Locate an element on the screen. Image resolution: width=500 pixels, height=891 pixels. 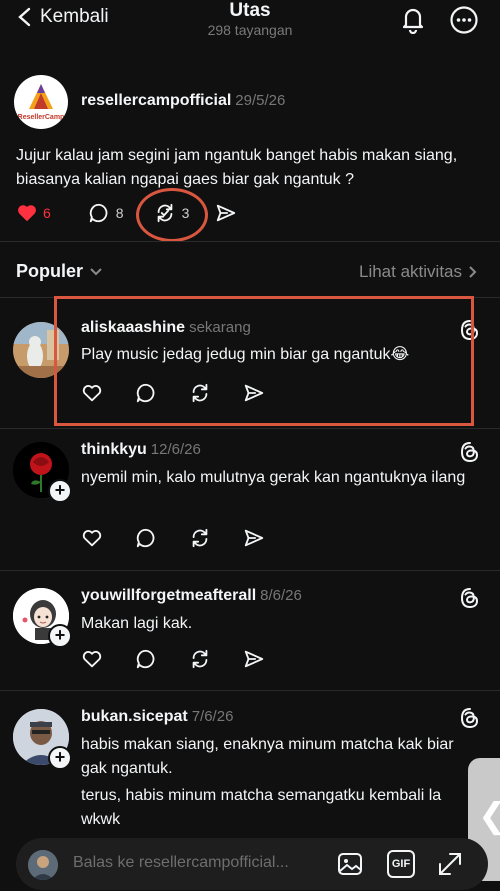
sort-label: Populer is located at coordinates (50, 271).